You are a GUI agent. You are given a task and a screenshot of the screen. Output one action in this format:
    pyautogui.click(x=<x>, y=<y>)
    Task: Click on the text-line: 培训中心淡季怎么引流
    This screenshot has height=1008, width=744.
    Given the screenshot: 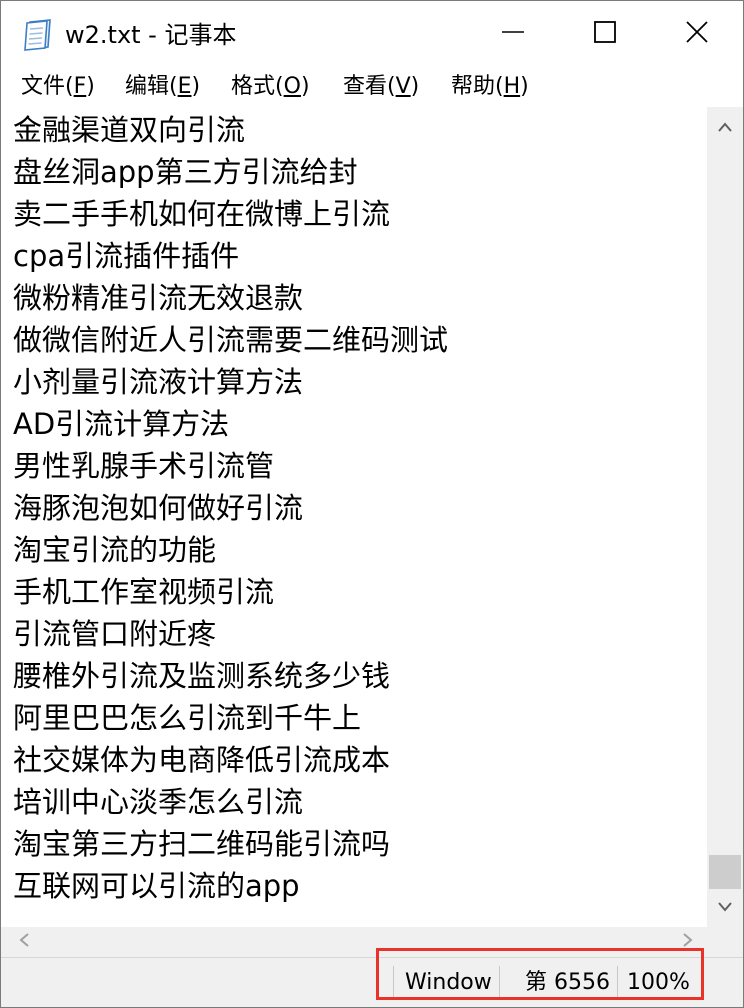 What is the action you would take?
    pyautogui.click(x=158, y=802)
    